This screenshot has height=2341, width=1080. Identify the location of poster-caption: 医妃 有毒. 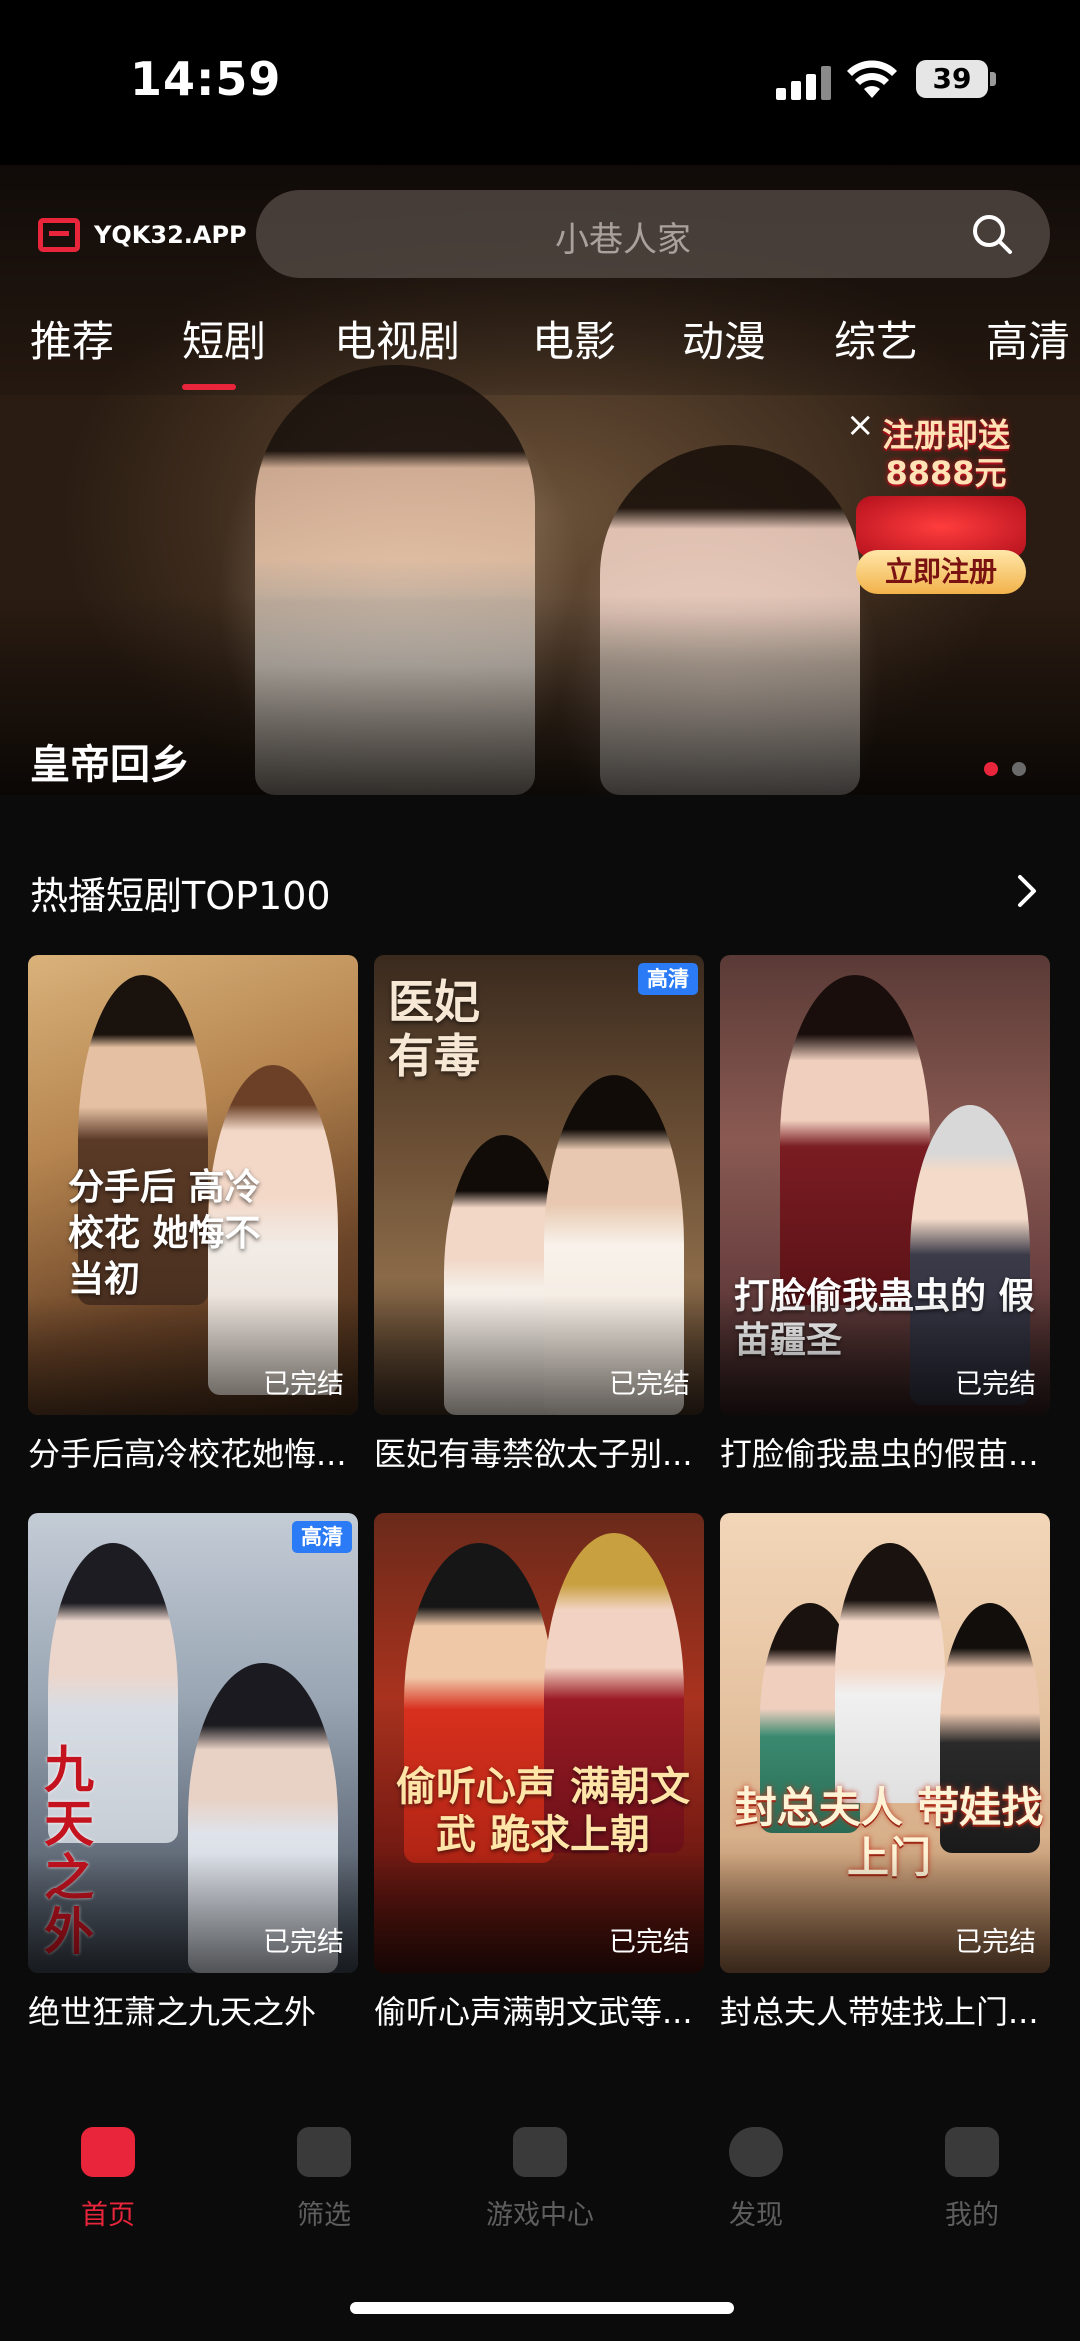
(434, 1029).